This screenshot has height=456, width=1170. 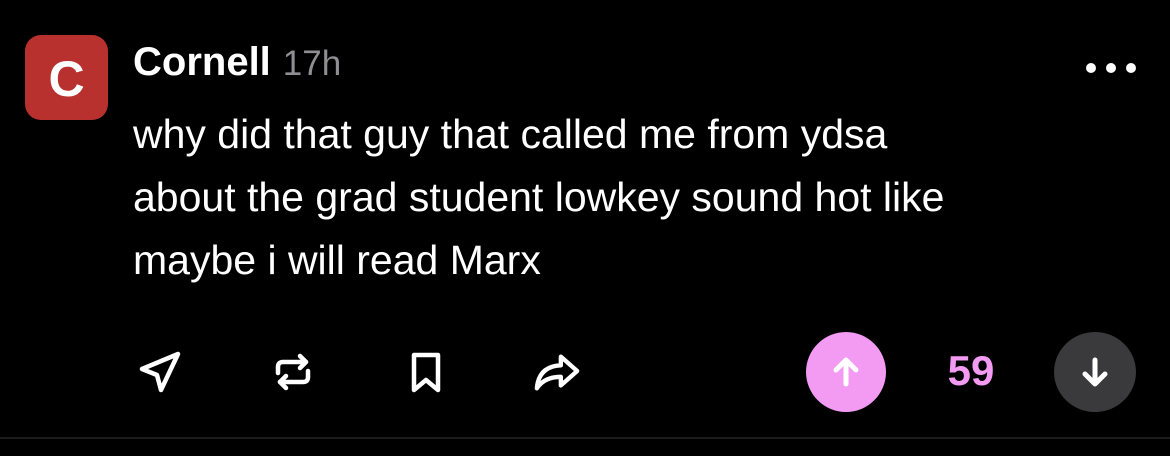 I want to click on repost-button, so click(x=293, y=372).